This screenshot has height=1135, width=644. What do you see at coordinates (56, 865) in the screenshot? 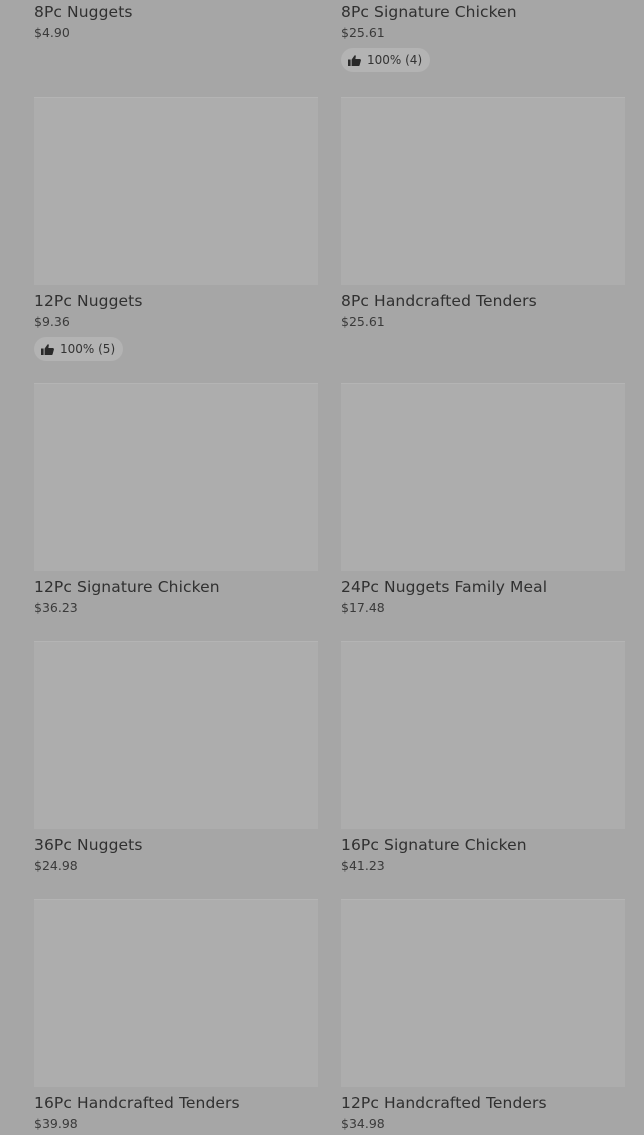
I see `item-price: $24.98` at bounding box center [56, 865].